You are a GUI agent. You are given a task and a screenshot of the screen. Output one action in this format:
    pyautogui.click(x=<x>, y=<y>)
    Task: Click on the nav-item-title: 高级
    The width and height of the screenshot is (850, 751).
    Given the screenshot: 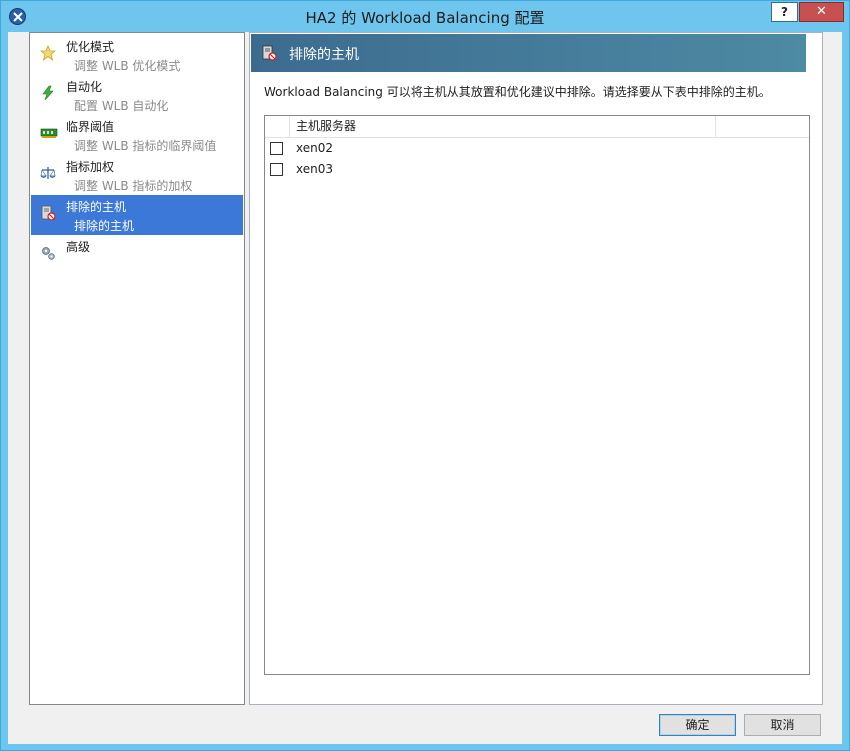 What is the action you would take?
    pyautogui.click(x=78, y=247)
    